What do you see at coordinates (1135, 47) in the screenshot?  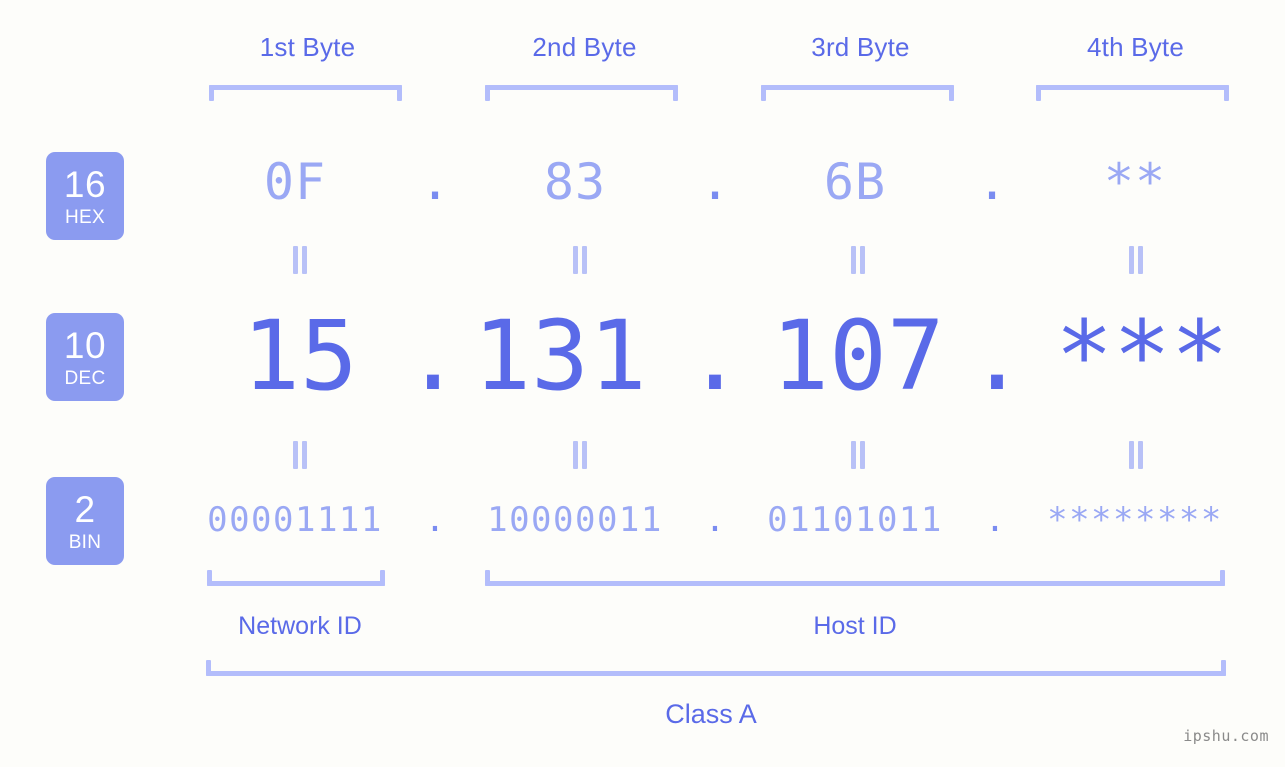 I see `byte-header-4: 4th Byte` at bounding box center [1135, 47].